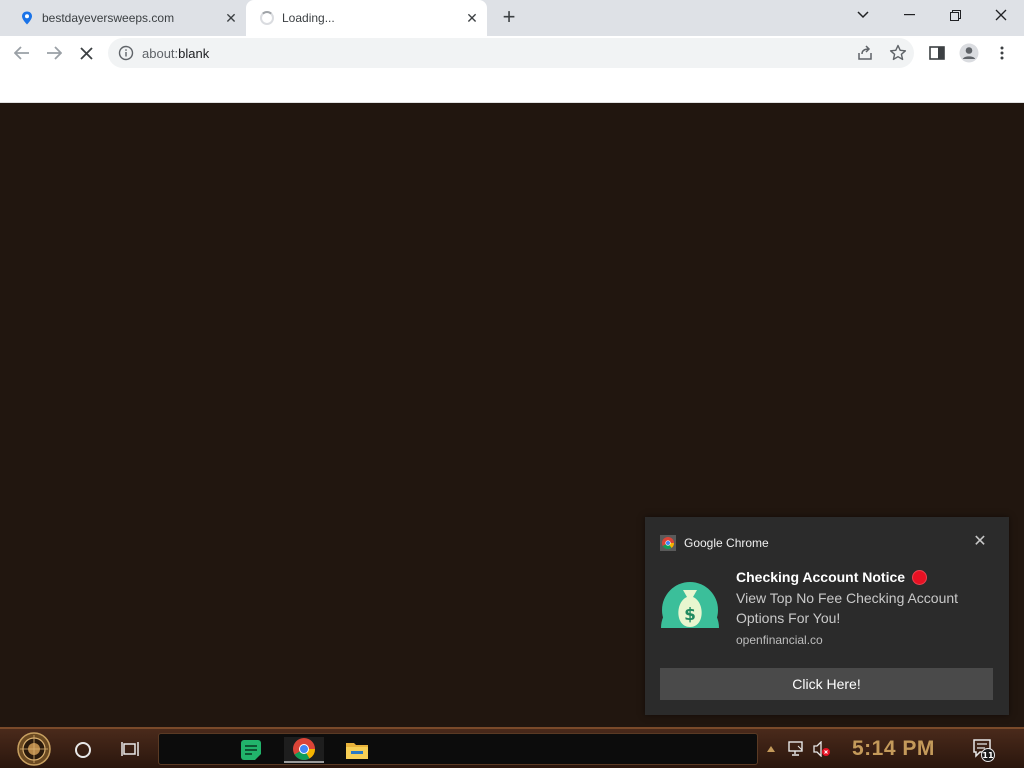 This screenshot has width=1024, height=768. Describe the element at coordinates (984, 750) in the screenshot. I see `action-center-icon: 11` at that location.